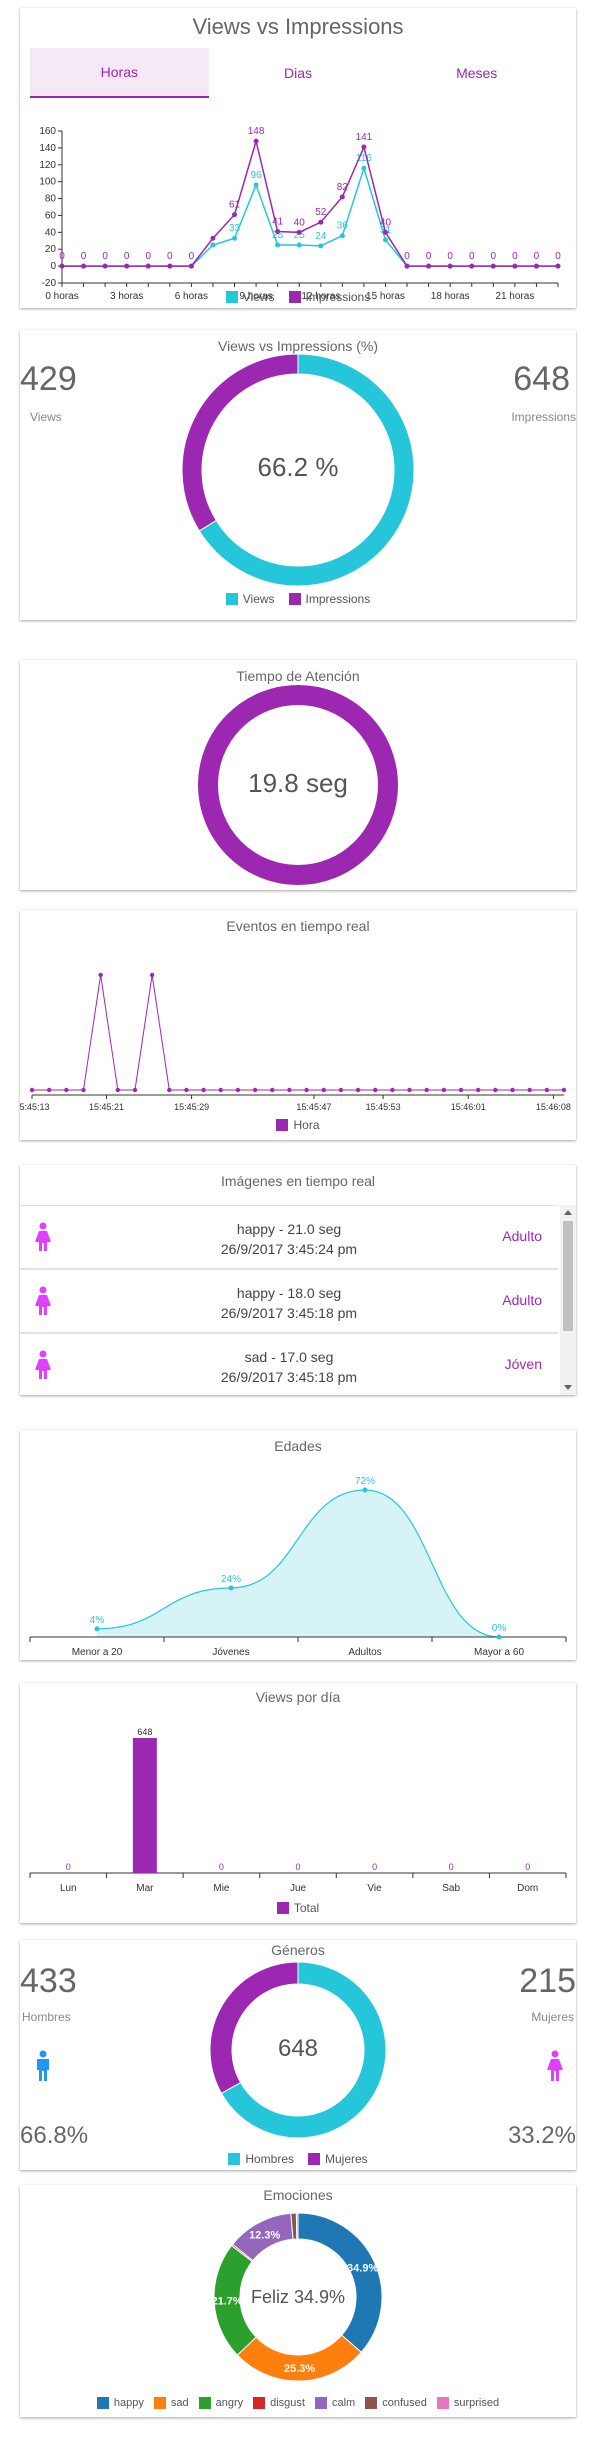  I want to click on views-pct-value: 66.2 %, so click(298, 467).